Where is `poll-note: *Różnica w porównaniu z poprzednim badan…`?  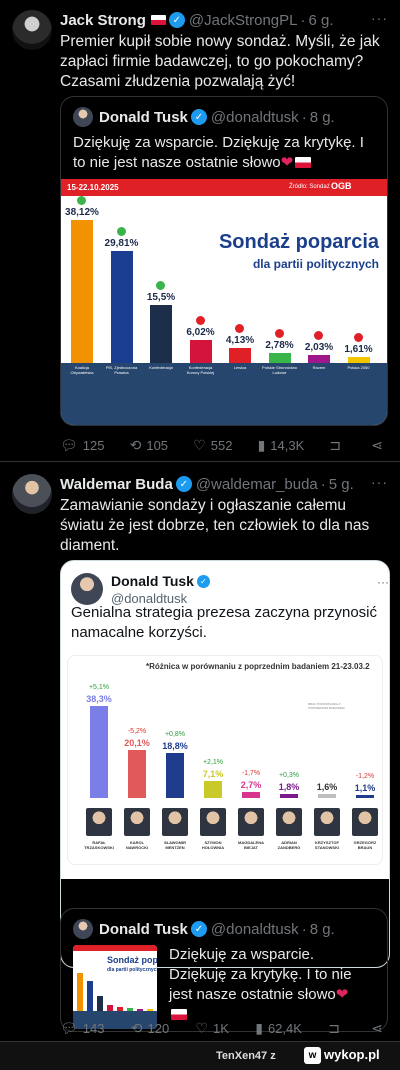
poll-note: *Różnica w porównaniu z poprzednim badan… is located at coordinates (258, 666).